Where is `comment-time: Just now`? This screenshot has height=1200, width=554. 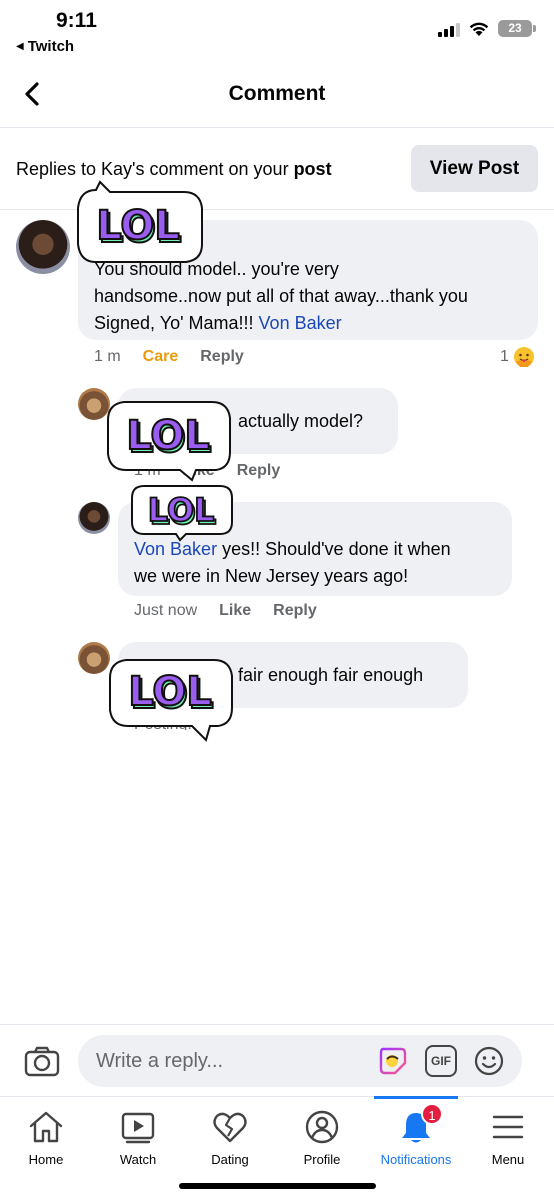
comment-time: Just now is located at coordinates (166, 610).